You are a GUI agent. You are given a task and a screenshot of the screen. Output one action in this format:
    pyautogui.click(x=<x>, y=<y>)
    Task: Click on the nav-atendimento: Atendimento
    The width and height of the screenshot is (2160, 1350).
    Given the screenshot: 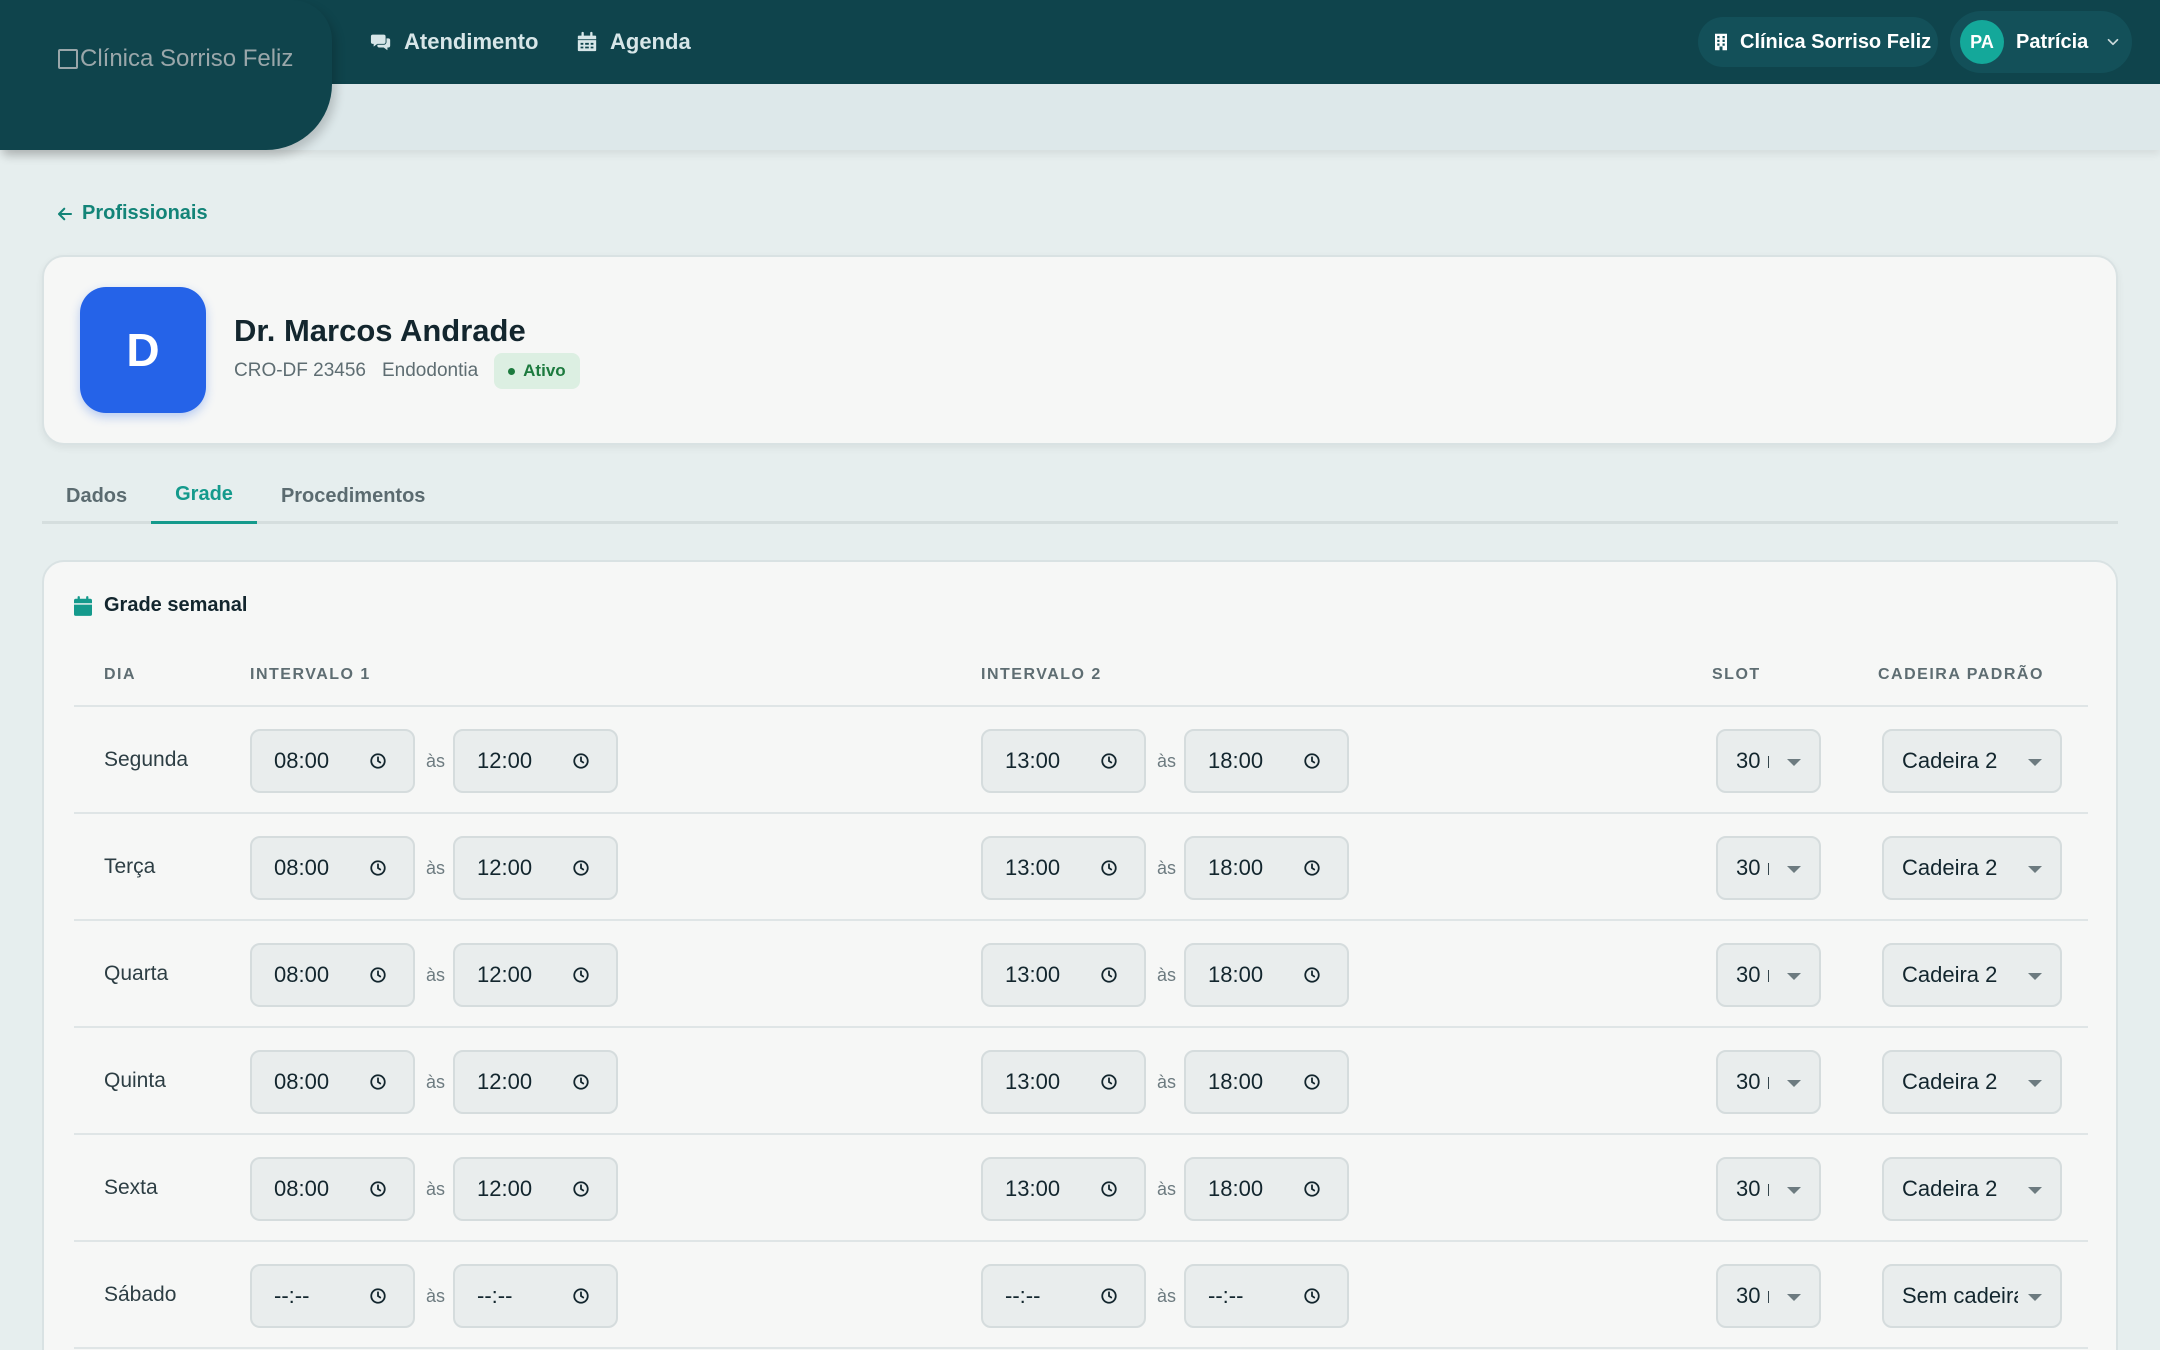 What is the action you would take?
    pyautogui.click(x=454, y=42)
    